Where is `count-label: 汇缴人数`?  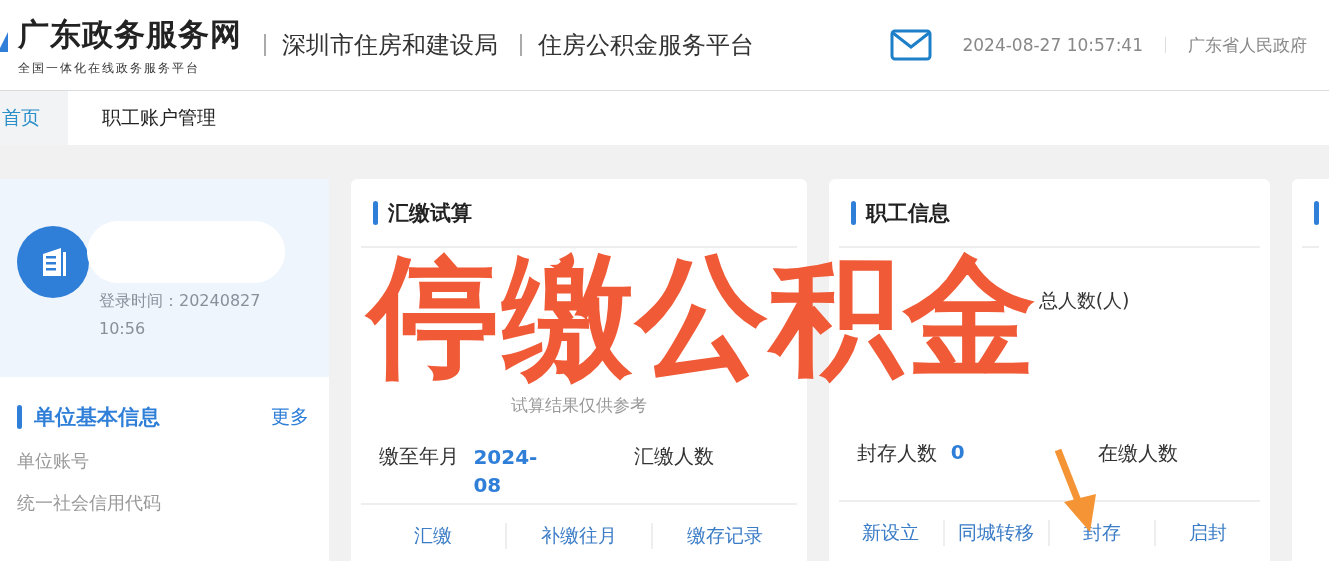 count-label: 汇缴人数 is located at coordinates (674, 456).